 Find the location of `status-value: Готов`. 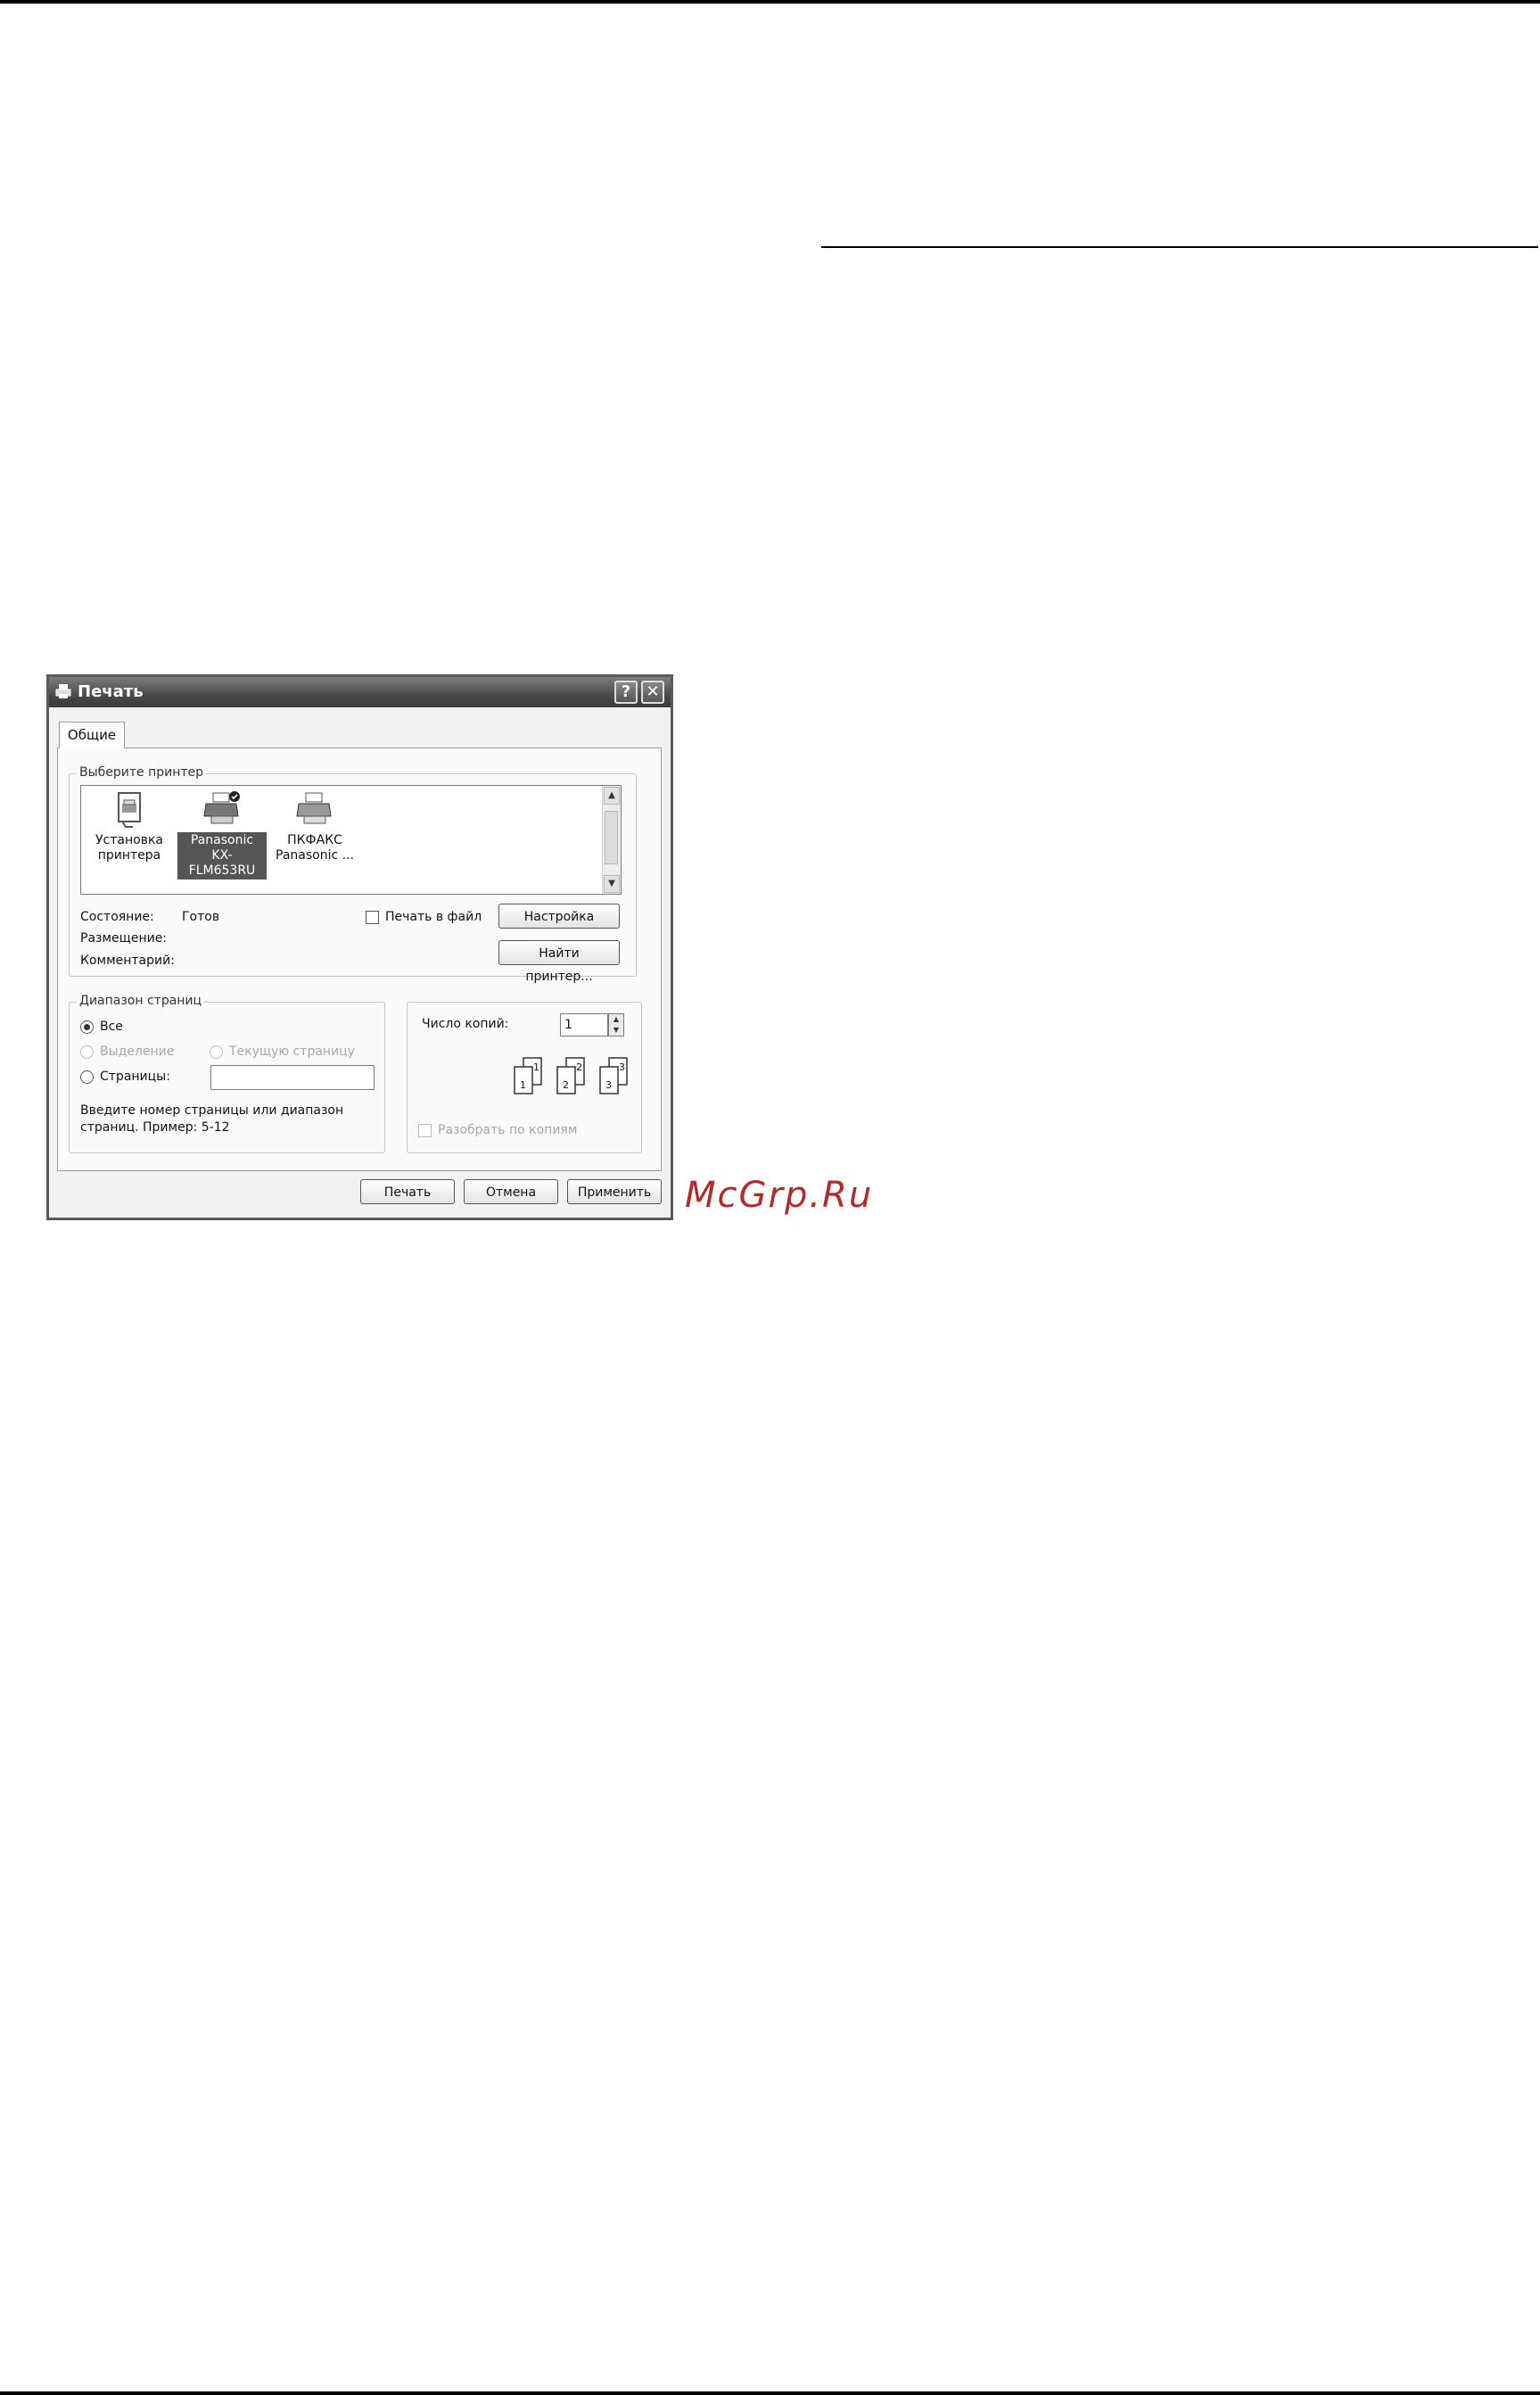

status-value: Готов is located at coordinates (201, 917).